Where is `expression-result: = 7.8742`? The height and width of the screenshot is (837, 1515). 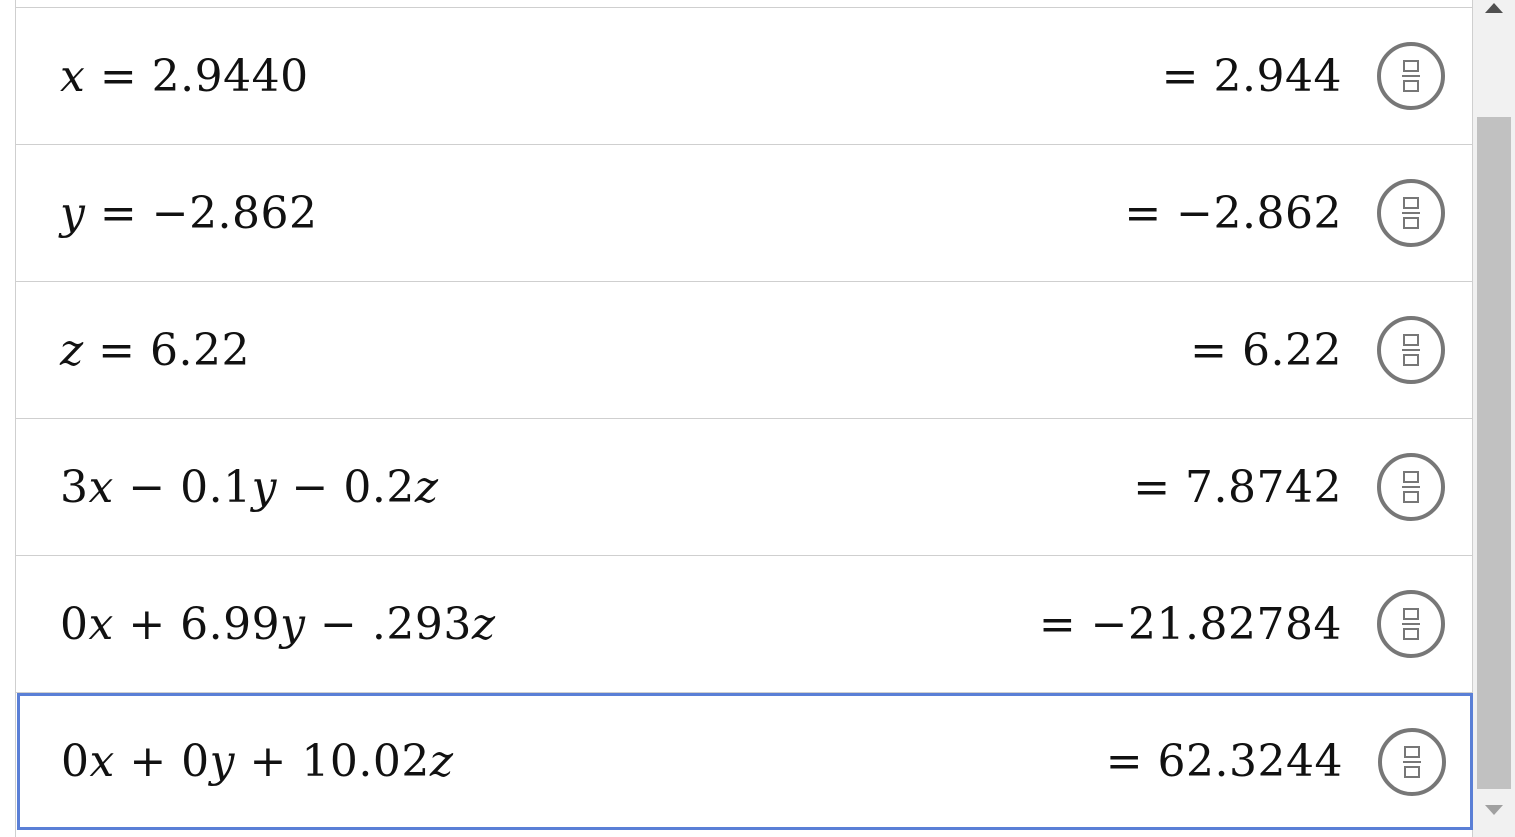
expression-result: = 7.8742 is located at coordinates (1237, 487).